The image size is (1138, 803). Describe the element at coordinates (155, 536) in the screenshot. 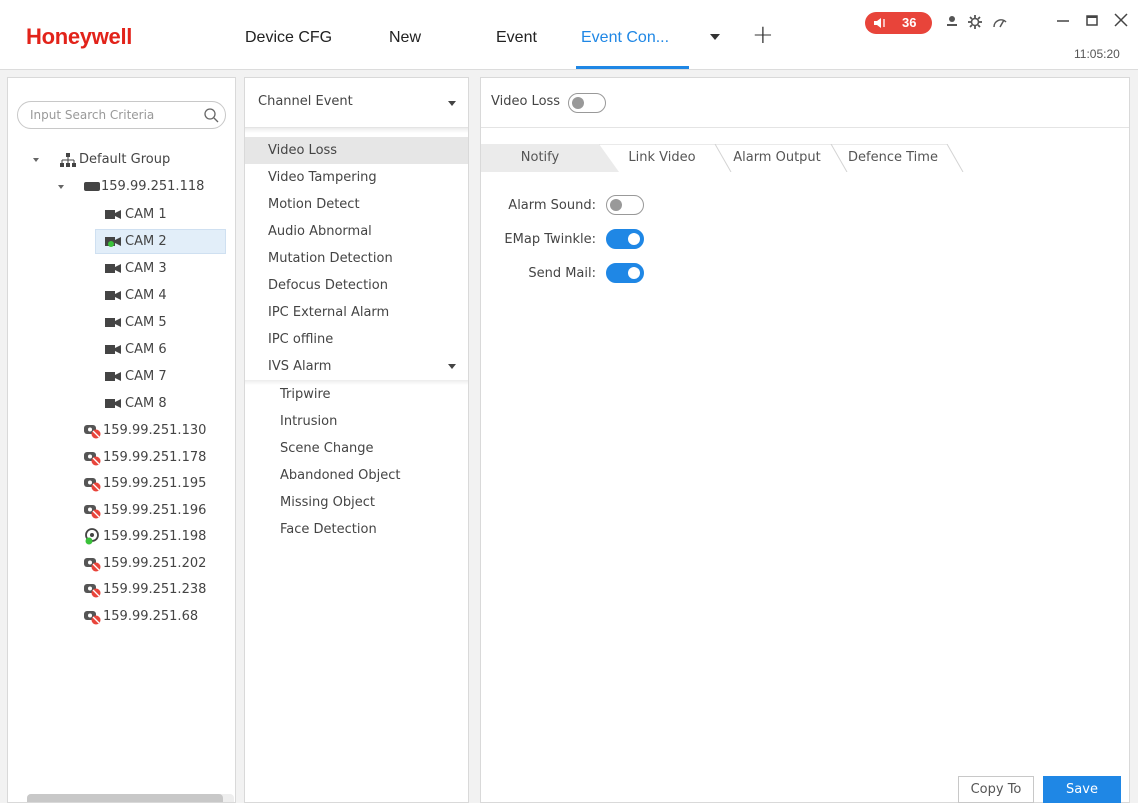

I see `tree-node-label: 159.99.251.198` at that location.